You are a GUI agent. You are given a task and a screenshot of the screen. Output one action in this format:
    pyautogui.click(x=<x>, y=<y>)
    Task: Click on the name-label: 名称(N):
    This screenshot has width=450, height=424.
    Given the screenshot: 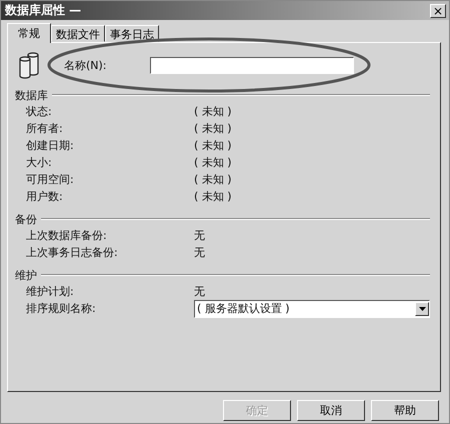 What is the action you would take?
    pyautogui.click(x=86, y=65)
    